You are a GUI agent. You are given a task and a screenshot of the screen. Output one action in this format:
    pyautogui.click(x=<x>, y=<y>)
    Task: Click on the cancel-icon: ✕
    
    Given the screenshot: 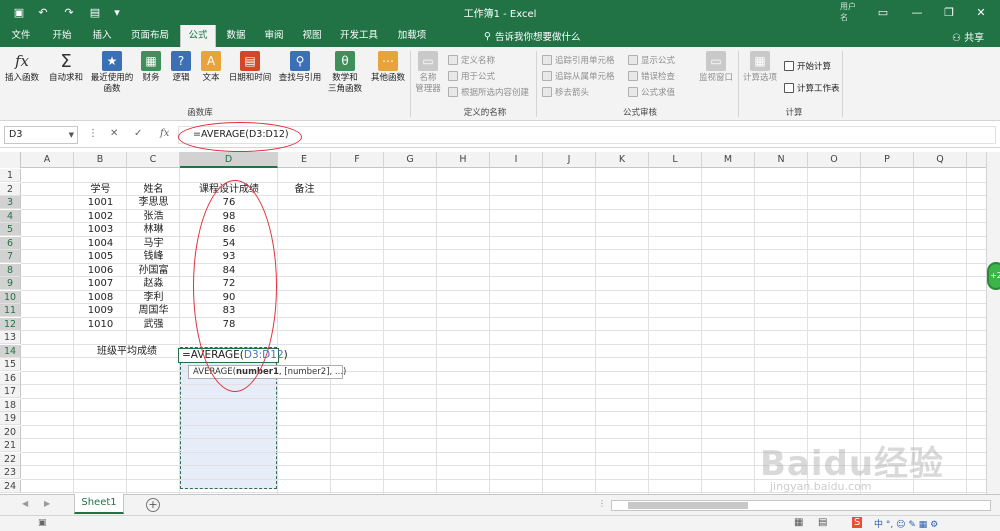 What is the action you would take?
    pyautogui.click(x=114, y=133)
    